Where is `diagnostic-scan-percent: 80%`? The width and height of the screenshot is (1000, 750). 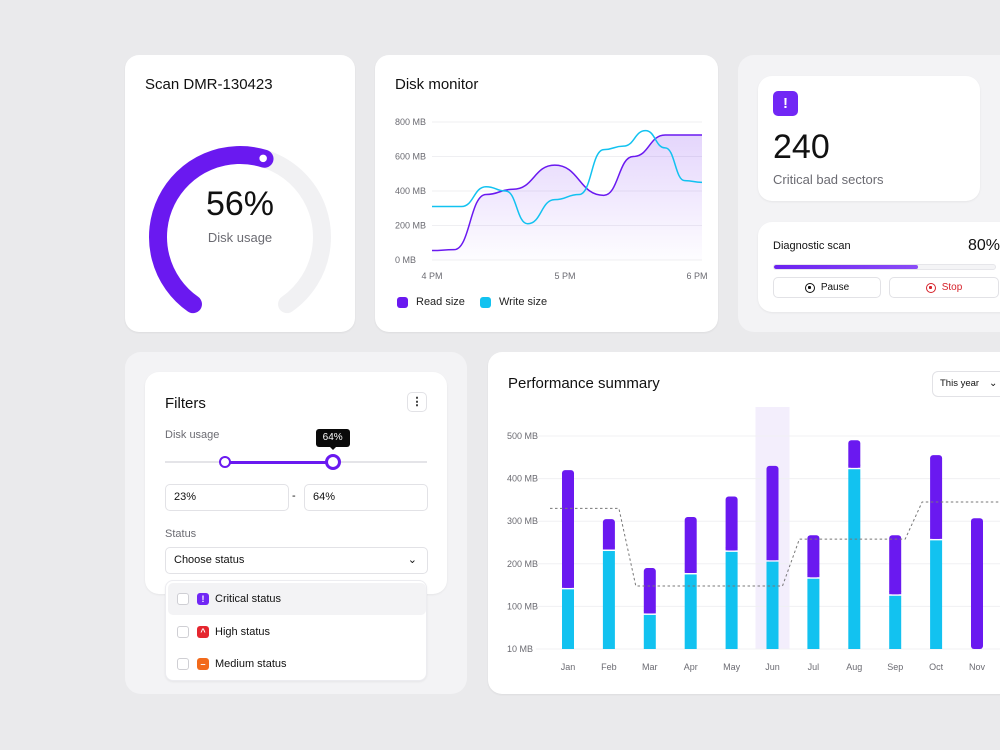
diagnostic-scan-percent: 80% is located at coordinates (984, 245).